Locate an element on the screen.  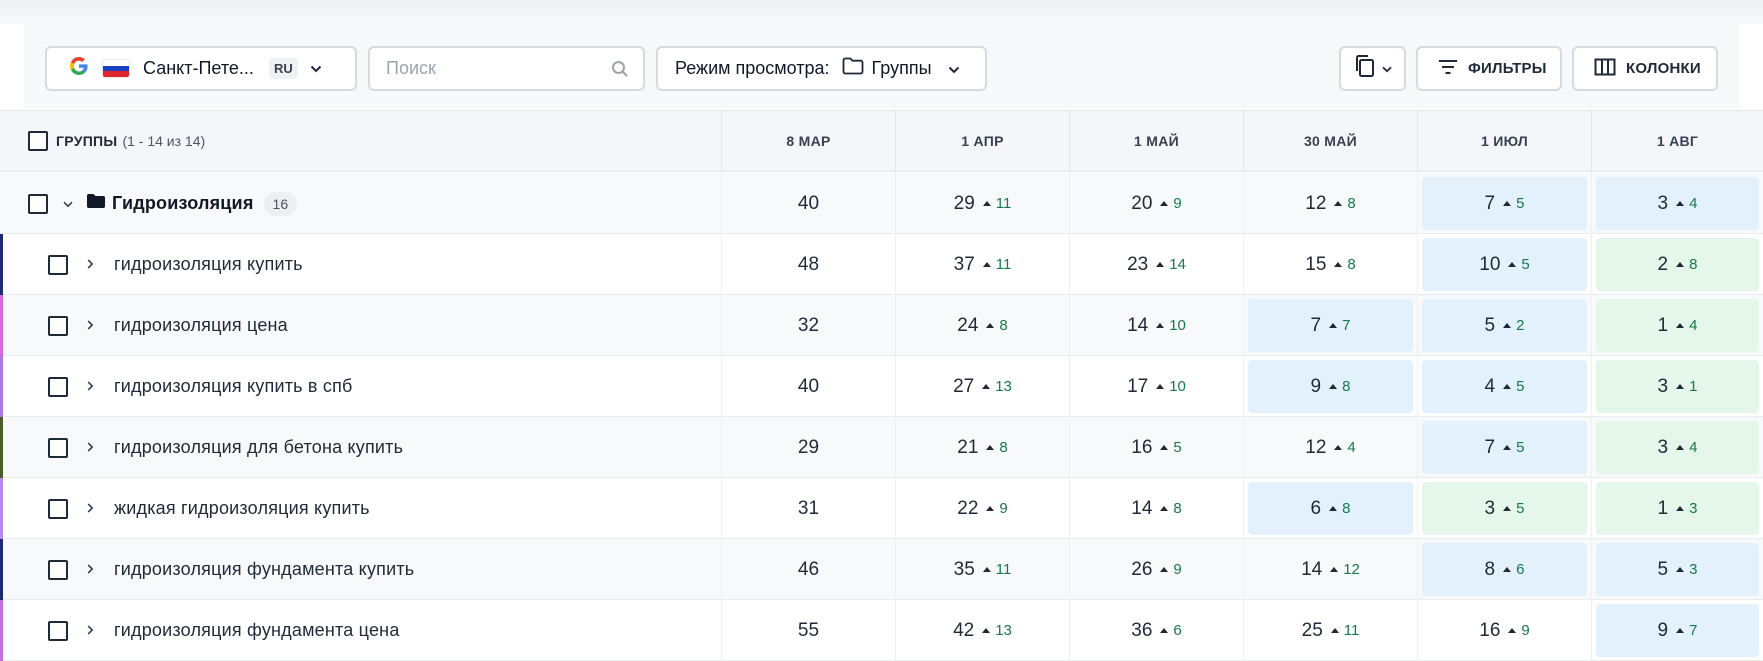
keyword-text: гидроизоляция купить is located at coordinates (208, 264).